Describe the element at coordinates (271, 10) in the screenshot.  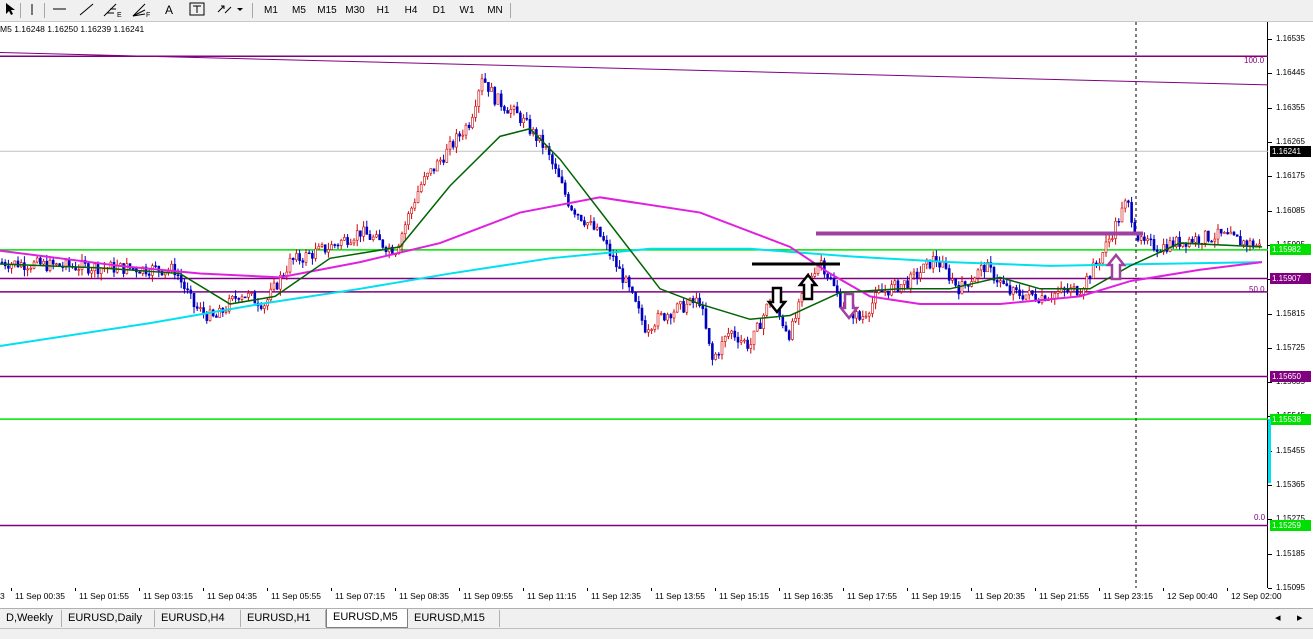
I see `timeframe-m1: M1` at that location.